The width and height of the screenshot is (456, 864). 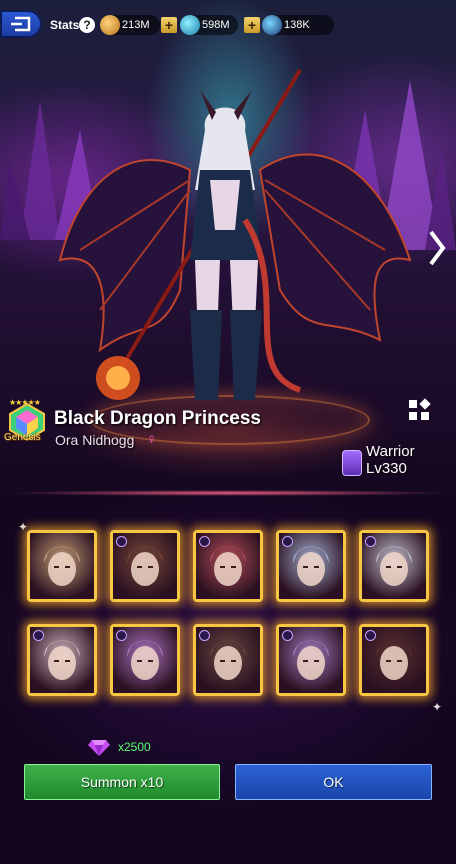 What do you see at coordinates (25, 402) in the screenshot?
I see `rarity-stars: ★★★★★` at bounding box center [25, 402].